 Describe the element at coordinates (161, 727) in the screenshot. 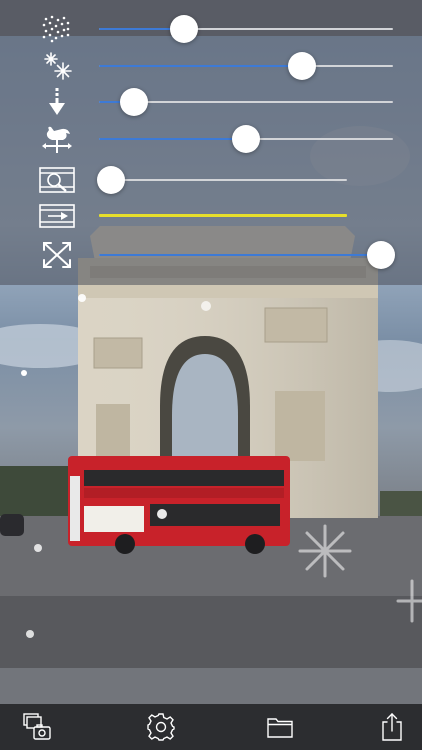

I see `settings-gear-icon` at that location.